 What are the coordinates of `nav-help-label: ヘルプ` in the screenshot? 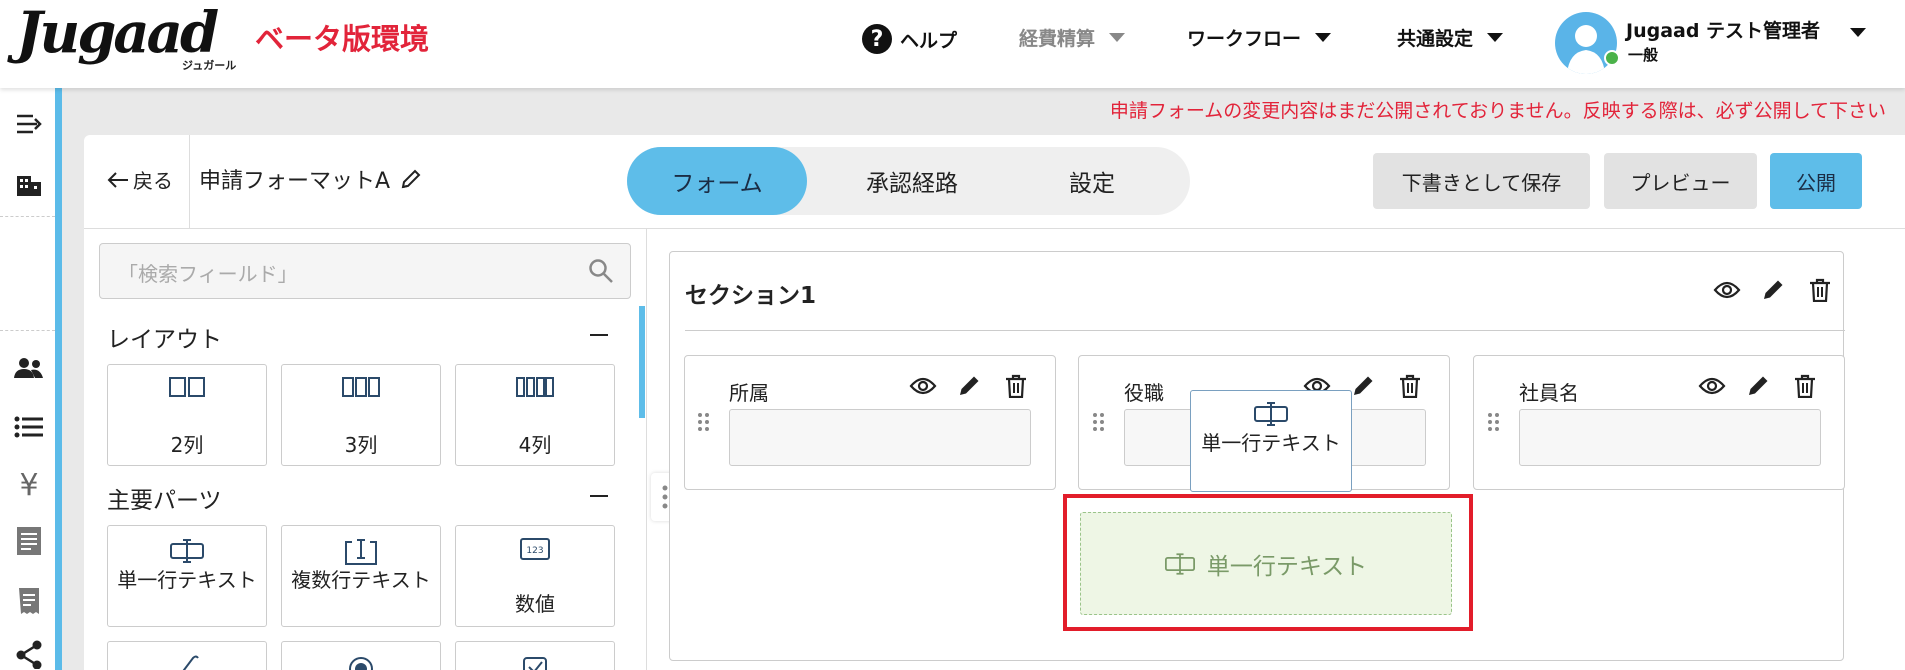 It's located at (929, 40).